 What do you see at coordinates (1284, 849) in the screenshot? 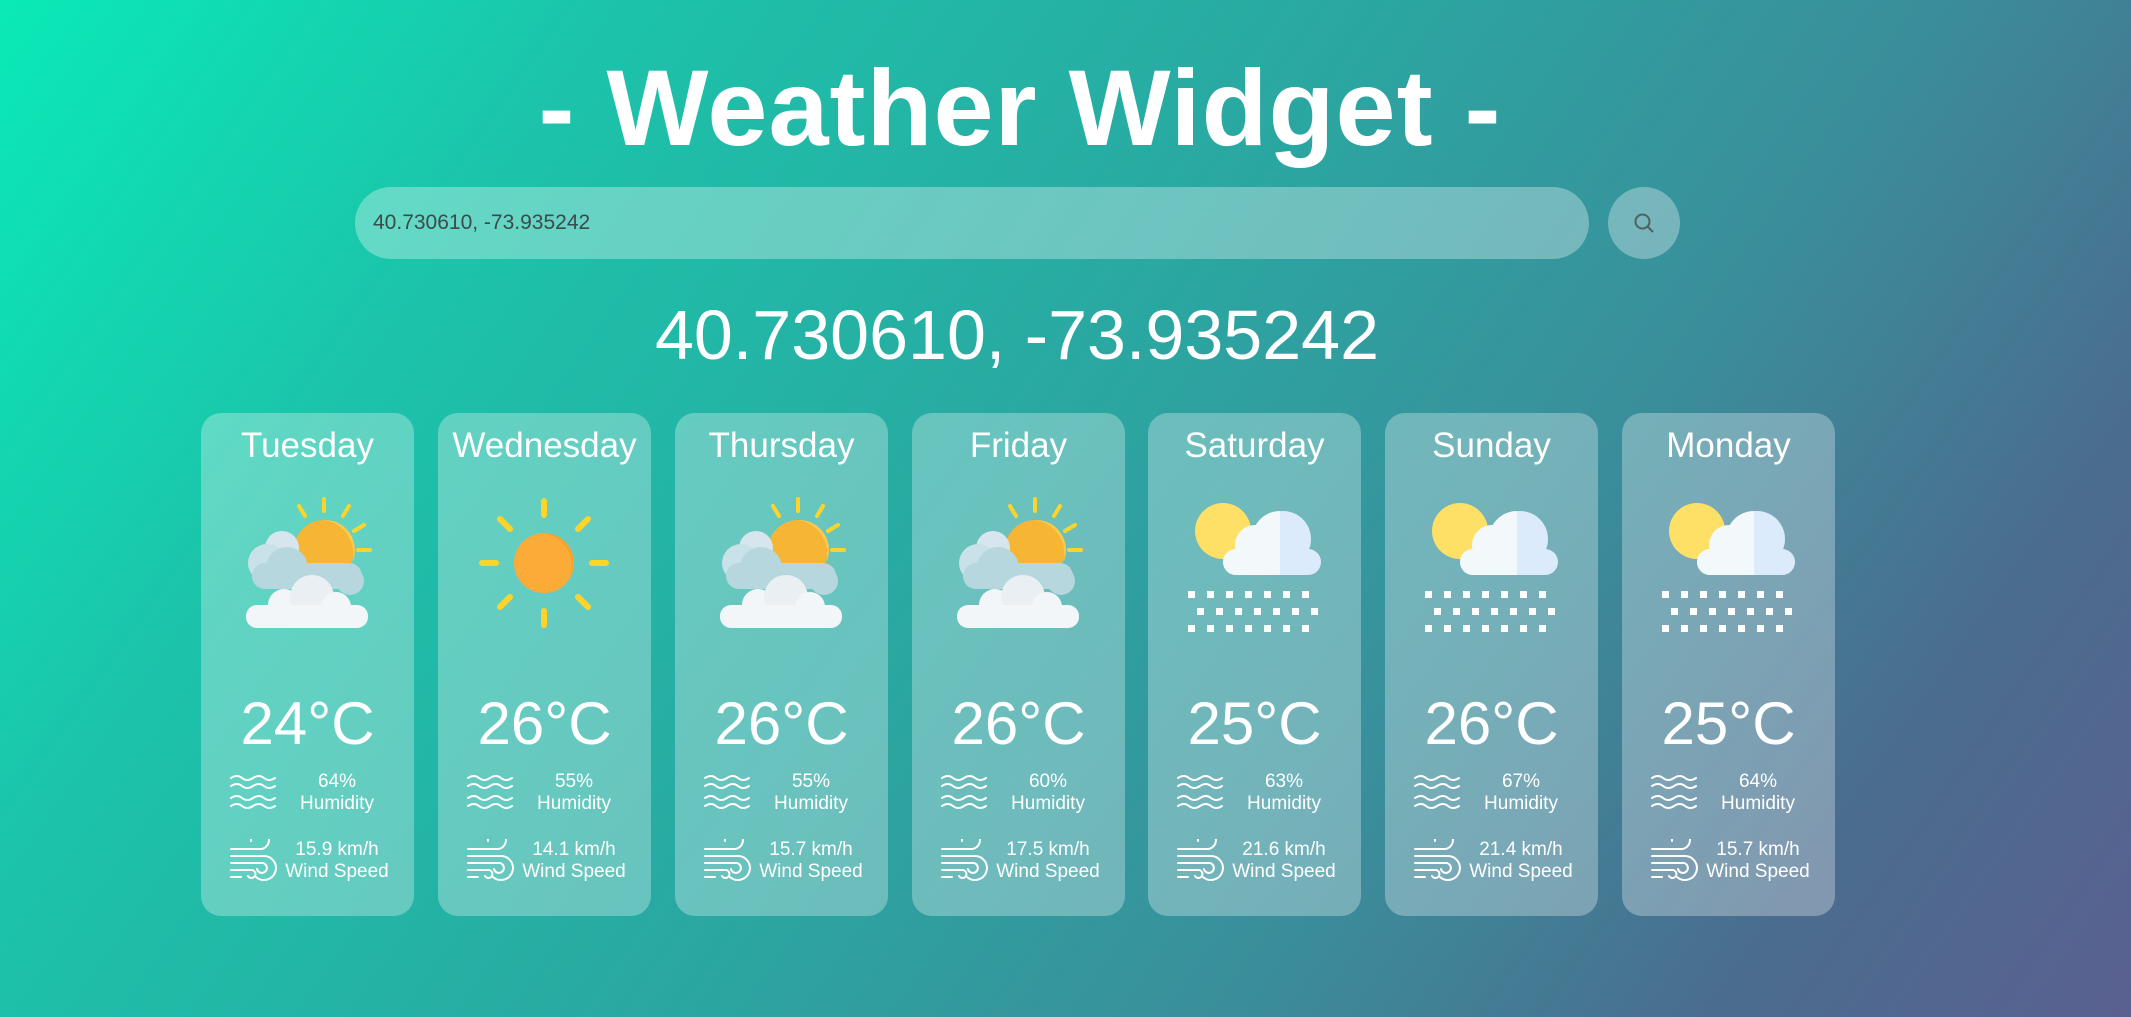
I see `wind-value: 21.6 km/h` at bounding box center [1284, 849].